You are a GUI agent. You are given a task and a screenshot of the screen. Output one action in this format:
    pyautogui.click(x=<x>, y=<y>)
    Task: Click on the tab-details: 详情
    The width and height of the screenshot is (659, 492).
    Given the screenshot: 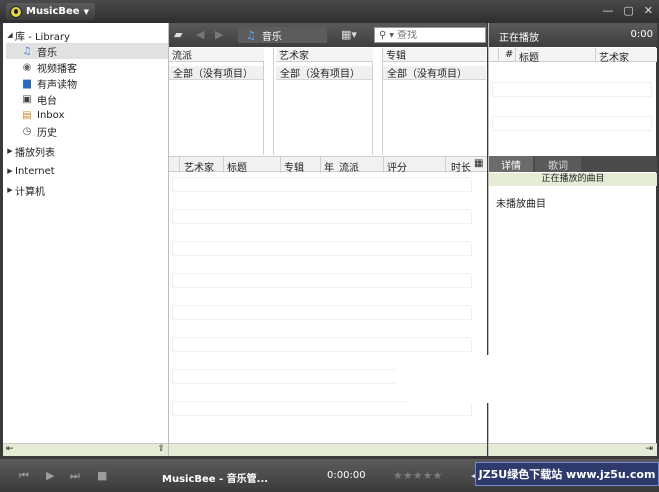 What is the action you would take?
    pyautogui.click(x=511, y=164)
    